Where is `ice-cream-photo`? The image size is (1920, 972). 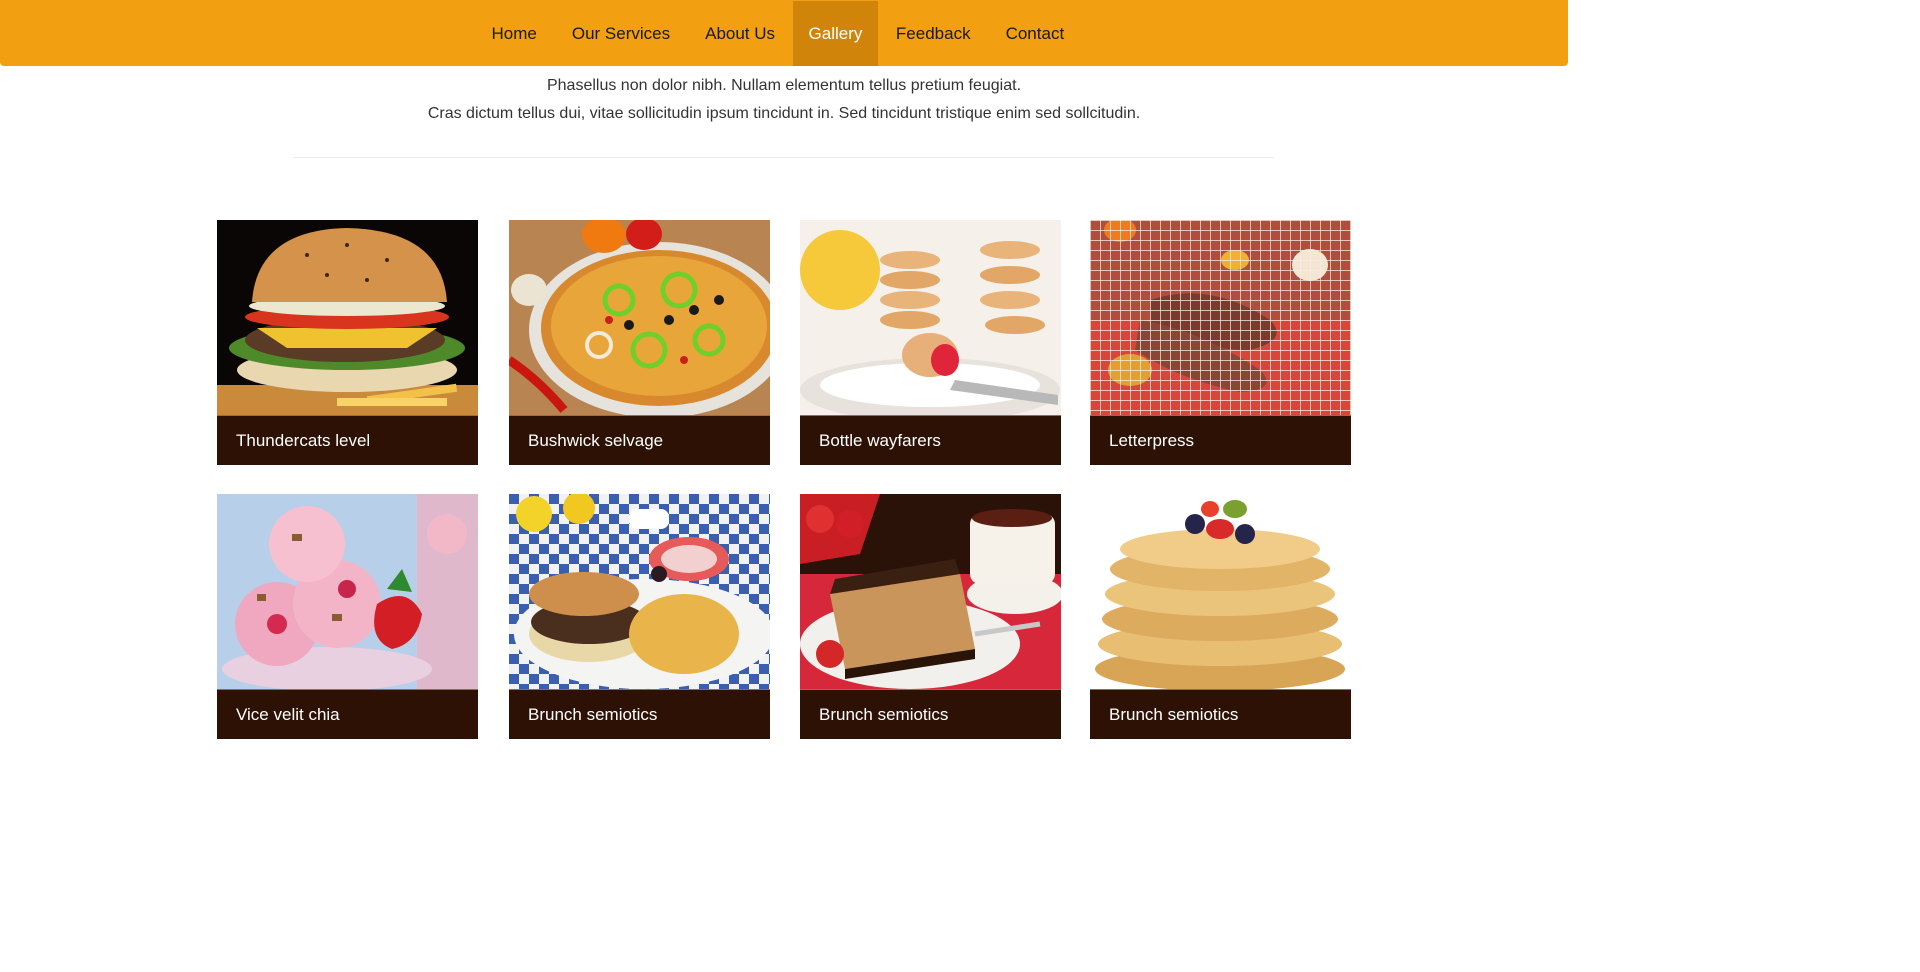
ice-cream-photo is located at coordinates (347, 591).